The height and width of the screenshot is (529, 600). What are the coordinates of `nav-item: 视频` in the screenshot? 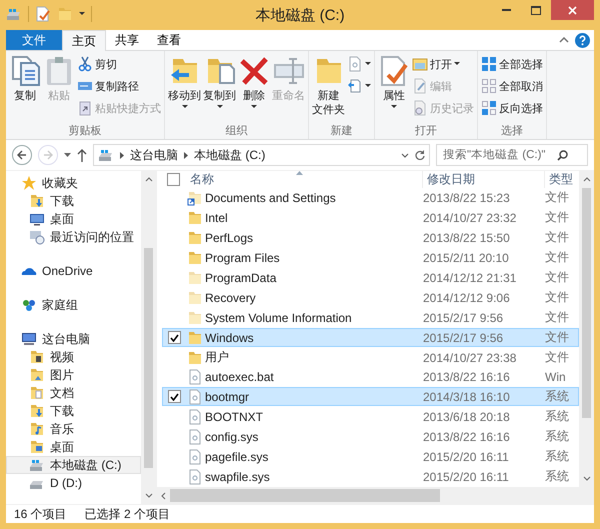 It's located at (73, 357).